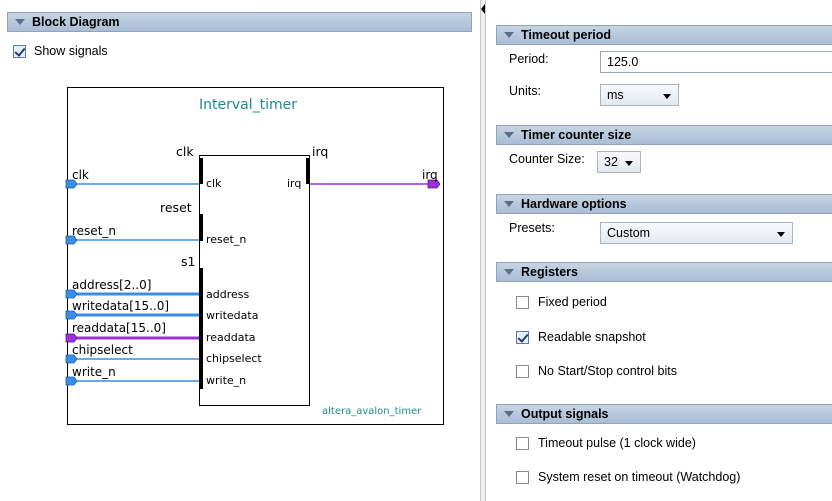  Describe the element at coordinates (294, 183) in the screenshot. I see `port-irq: irq` at that location.